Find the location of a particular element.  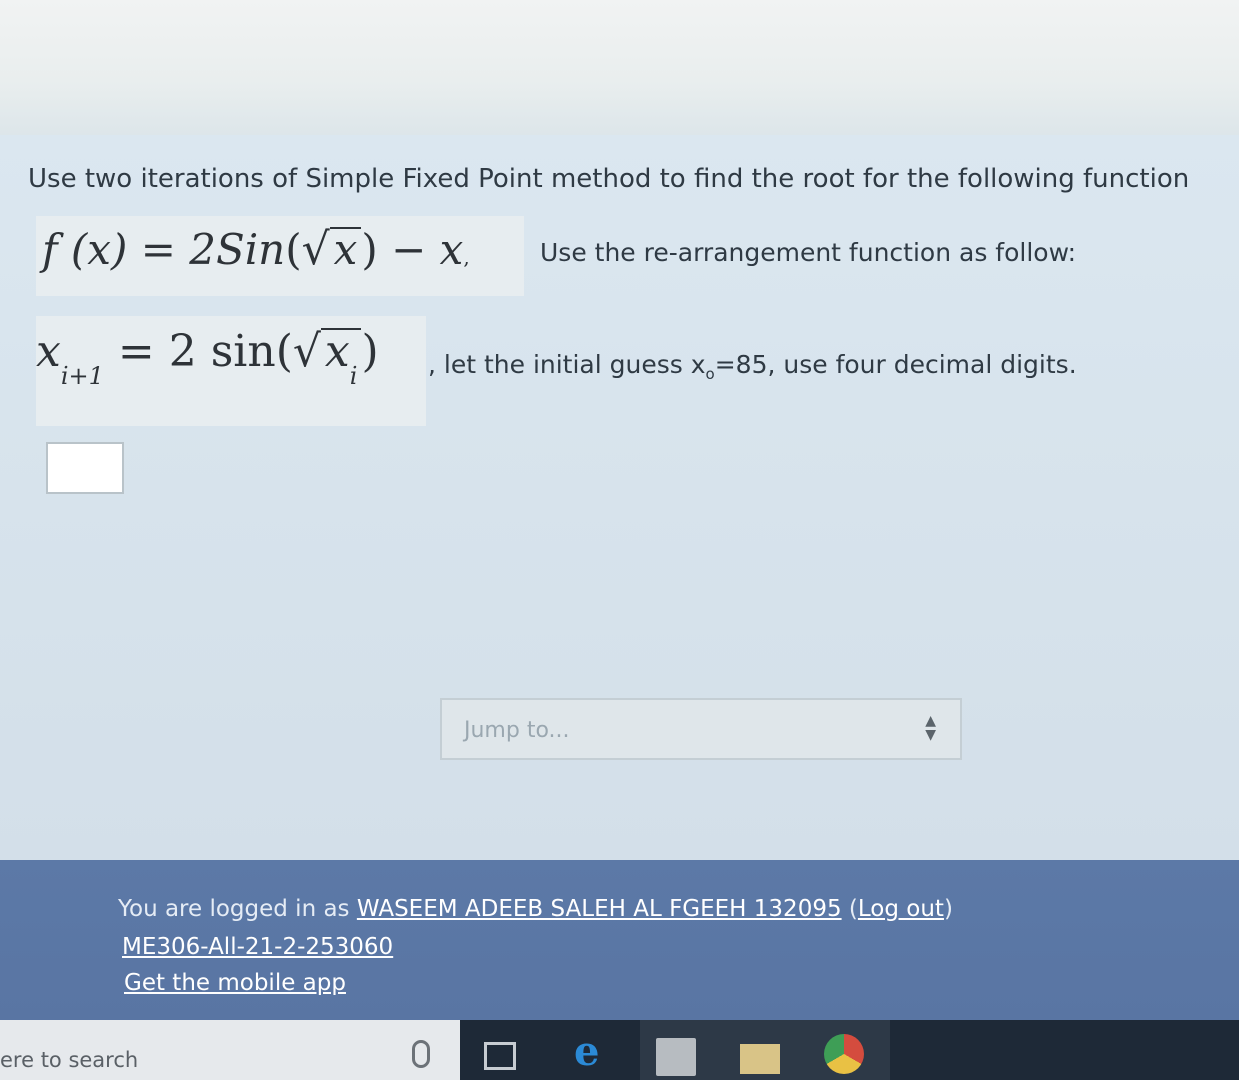

function-tail-var: x is located at coordinates (451, 249).